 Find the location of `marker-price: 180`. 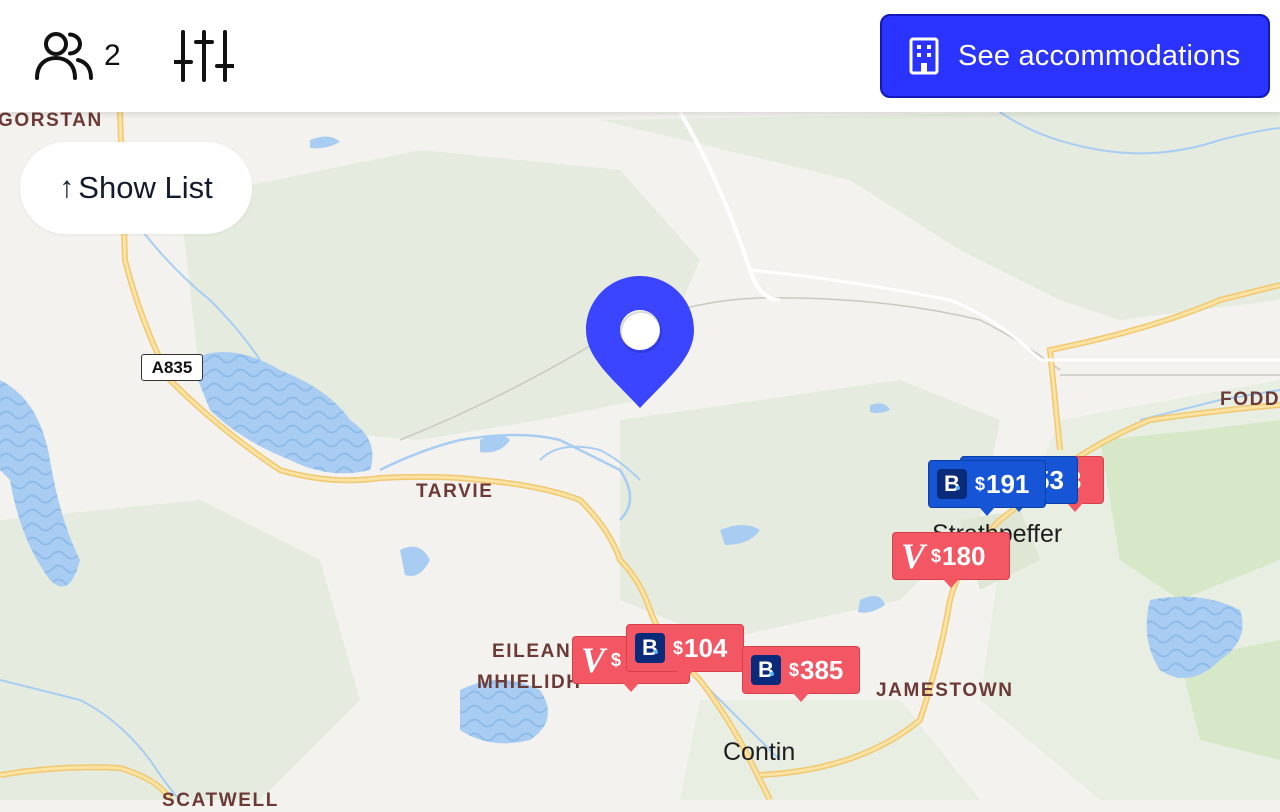

marker-price: 180 is located at coordinates (964, 555).